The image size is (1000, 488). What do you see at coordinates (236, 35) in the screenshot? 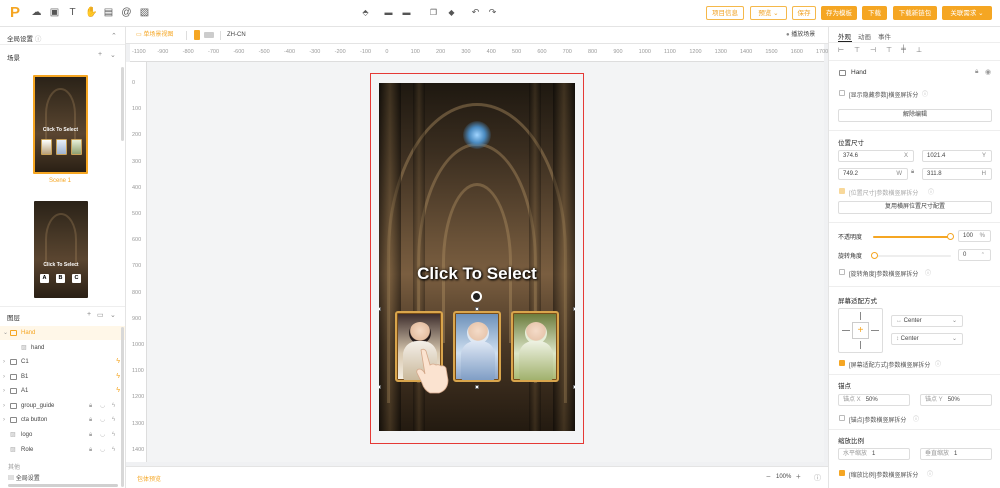
I see `language-select: ZH-CN` at bounding box center [236, 35].